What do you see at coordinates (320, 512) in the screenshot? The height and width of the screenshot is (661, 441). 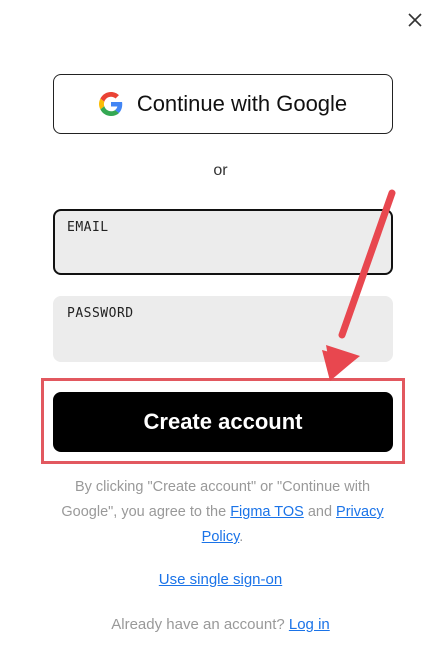 I see `legal-text-part2: and` at bounding box center [320, 512].